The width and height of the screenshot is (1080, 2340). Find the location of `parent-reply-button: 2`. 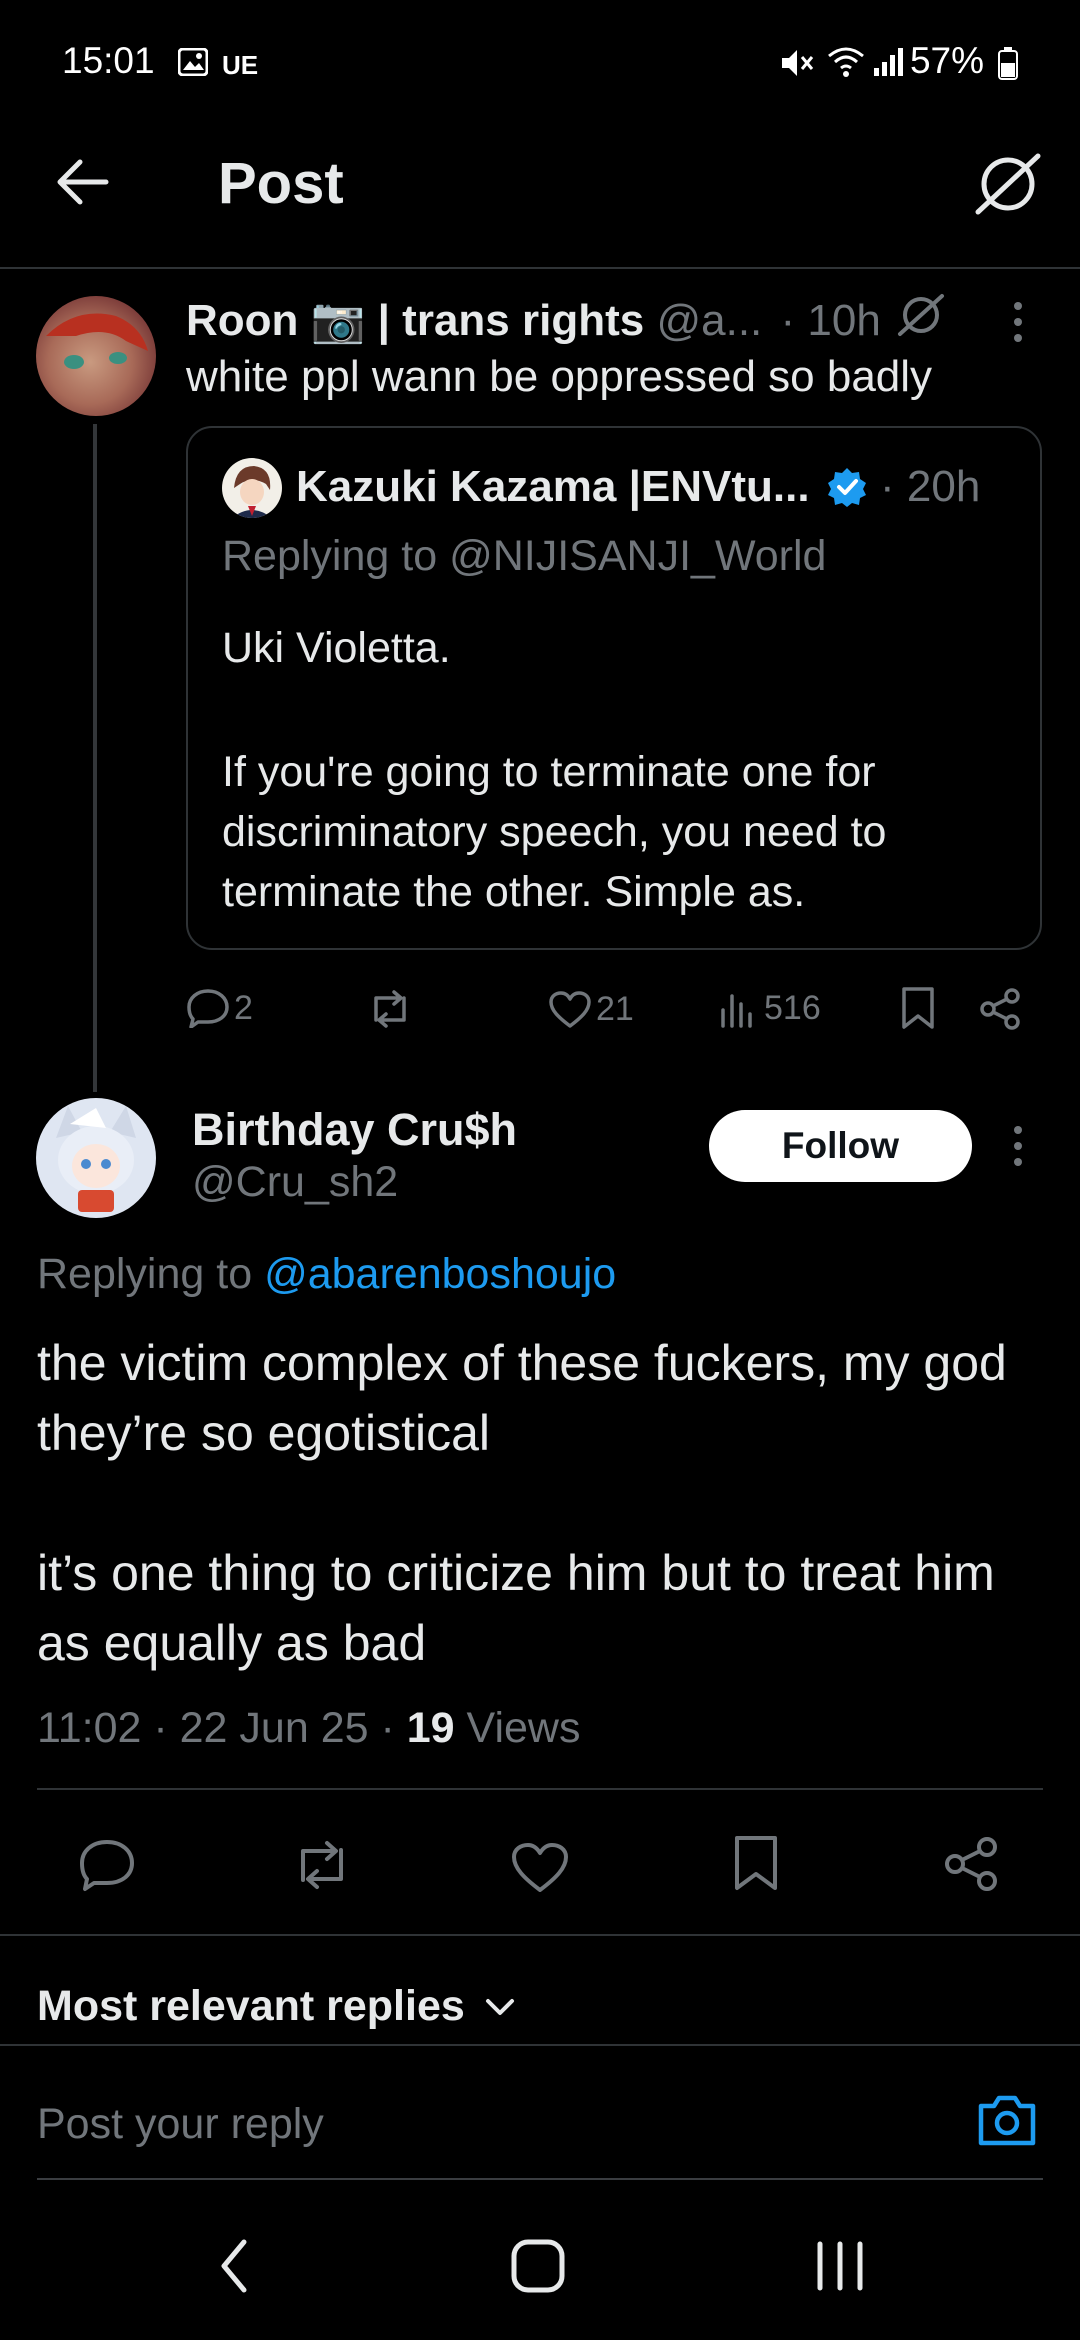

parent-reply-button: 2 is located at coordinates (219, 1008).